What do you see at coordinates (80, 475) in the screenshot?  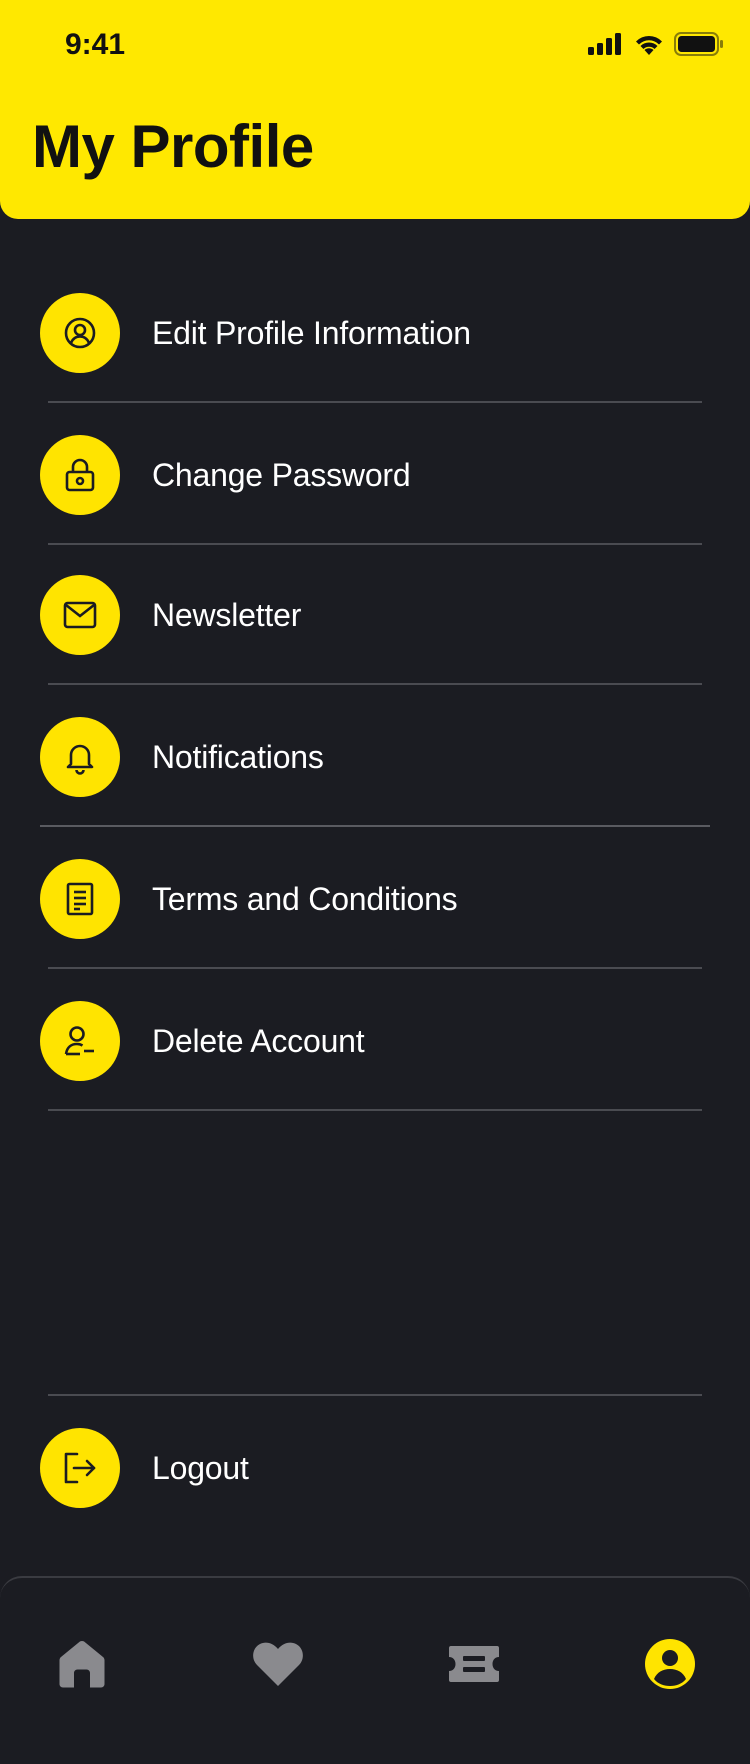 I see `lock-icon` at bounding box center [80, 475].